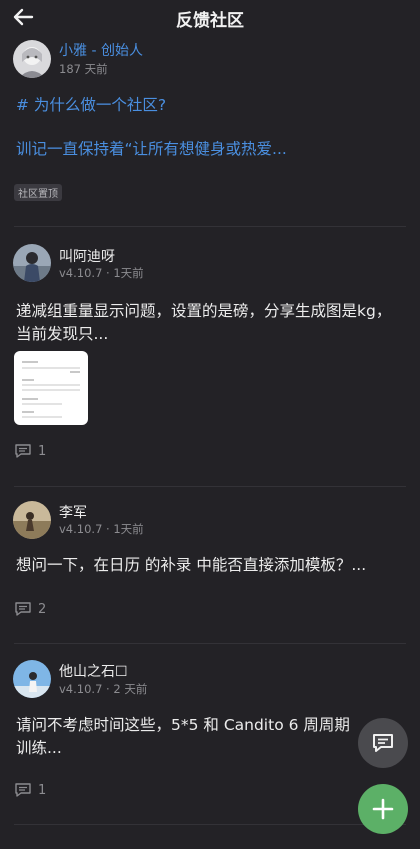 The height and width of the screenshot is (849, 420). I want to click on post-time: 187 天前, so click(83, 69).